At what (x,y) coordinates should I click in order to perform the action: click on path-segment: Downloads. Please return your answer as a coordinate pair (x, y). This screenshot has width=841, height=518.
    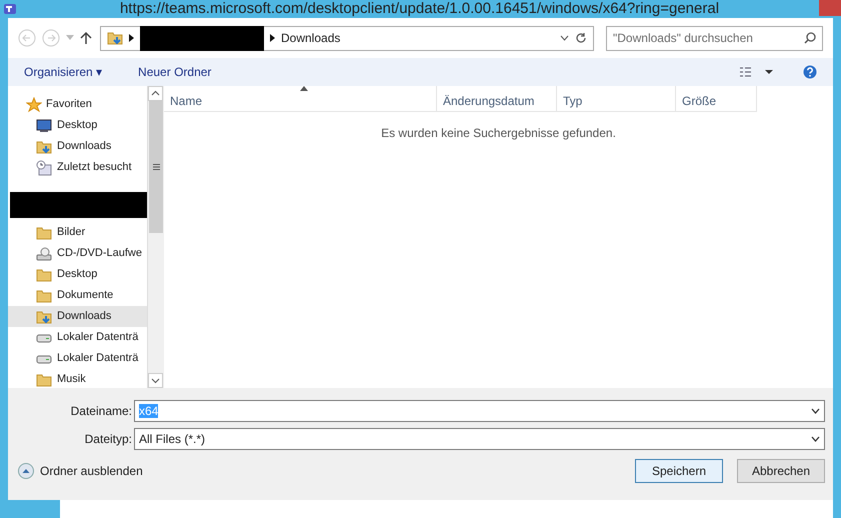
    Looking at the image, I should click on (310, 38).